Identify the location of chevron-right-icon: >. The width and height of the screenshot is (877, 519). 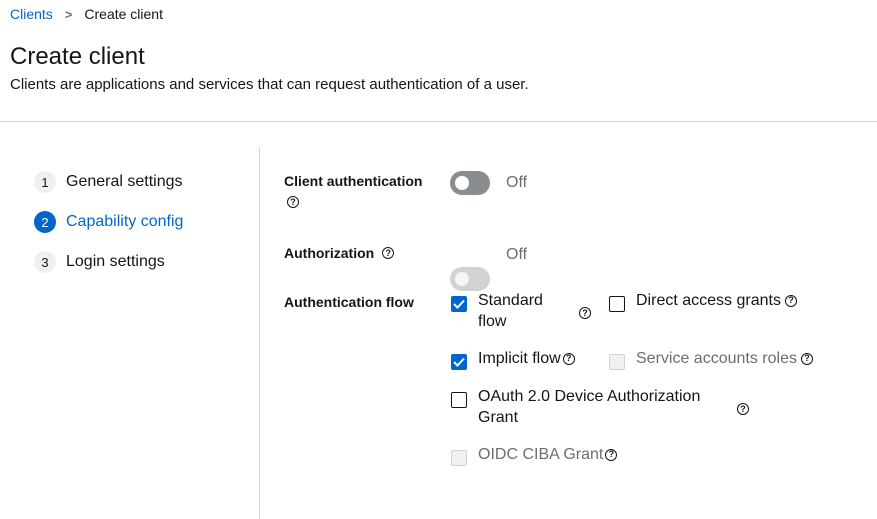
(68, 14).